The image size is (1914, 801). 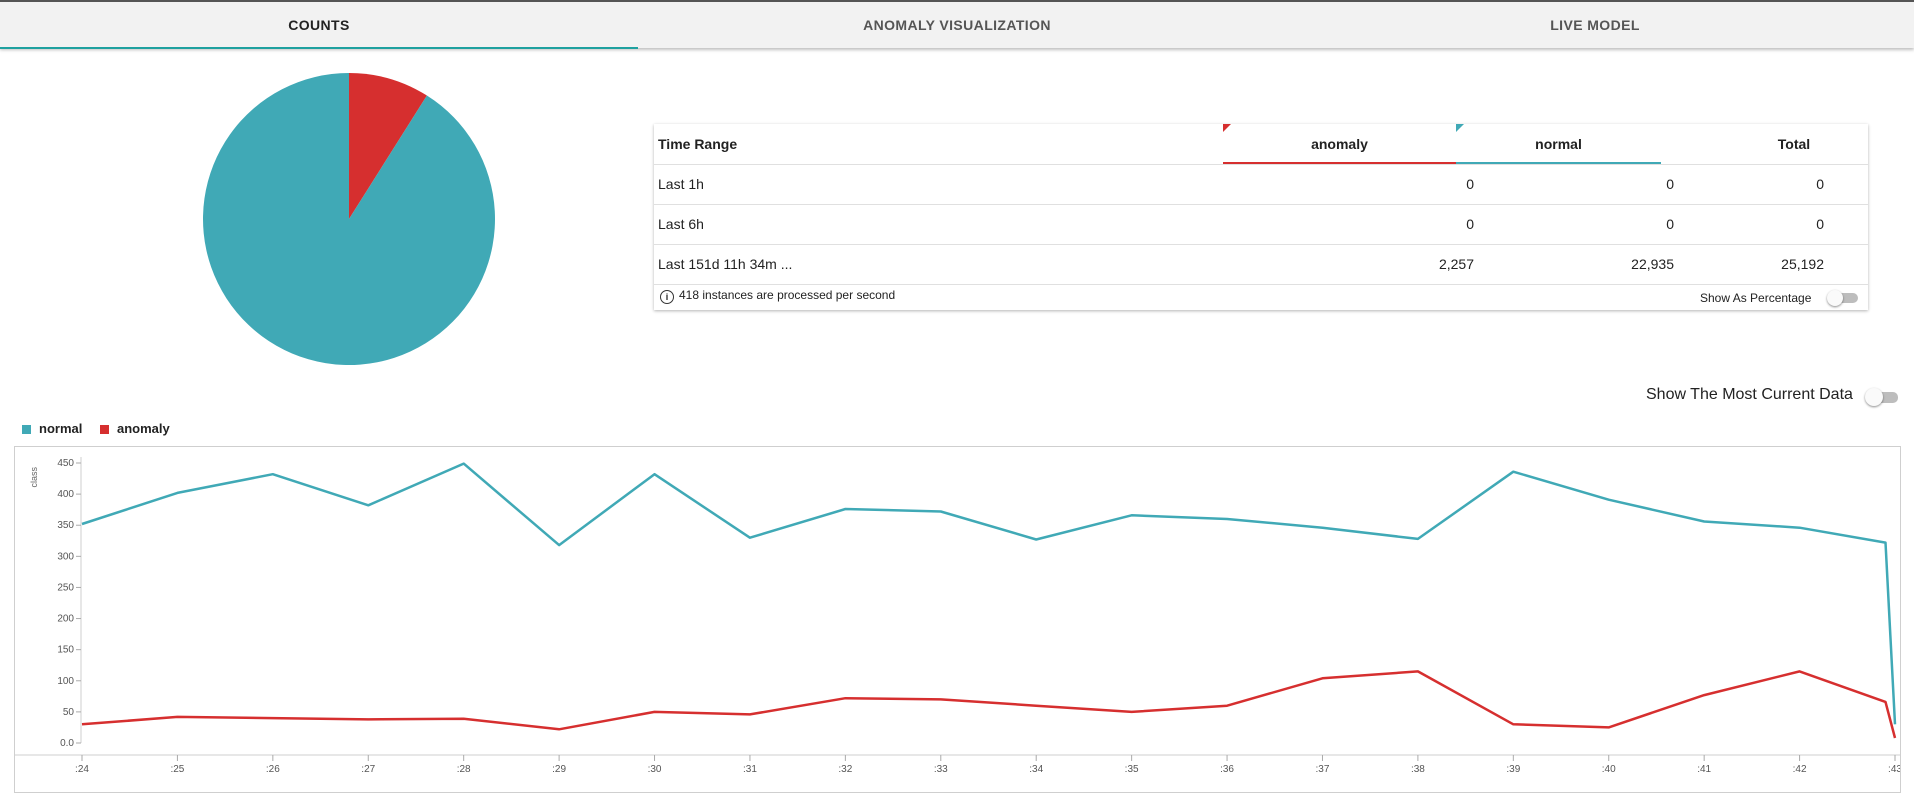 What do you see at coordinates (1704, 769) in the screenshot?
I see `x-tick-label: :41` at bounding box center [1704, 769].